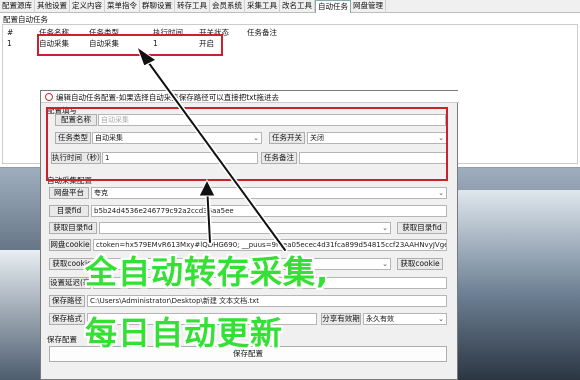 The image size is (580, 380). I want to click on dialog-titlebar: 编辑自动任务配置-如果选择自动采集保存路径可以直接把txt拖进去, so click(250, 97).